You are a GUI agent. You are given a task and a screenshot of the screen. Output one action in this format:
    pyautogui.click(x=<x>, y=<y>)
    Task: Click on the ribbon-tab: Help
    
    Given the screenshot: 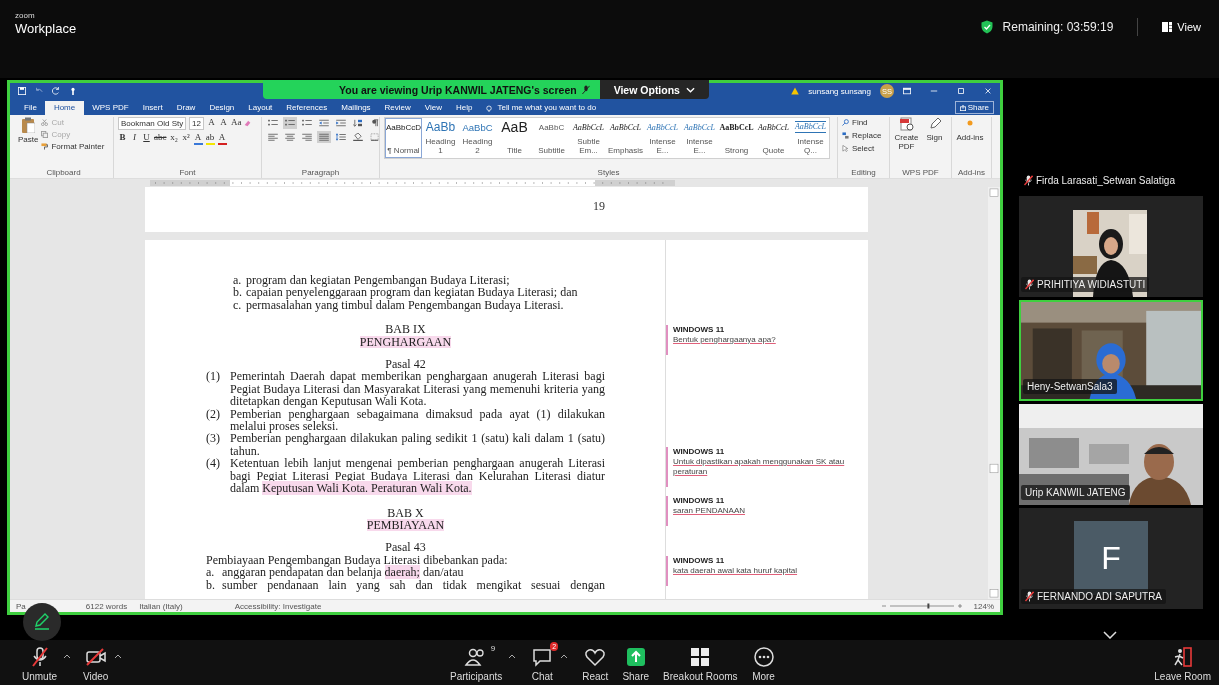 What is the action you would take?
    pyautogui.click(x=464, y=108)
    